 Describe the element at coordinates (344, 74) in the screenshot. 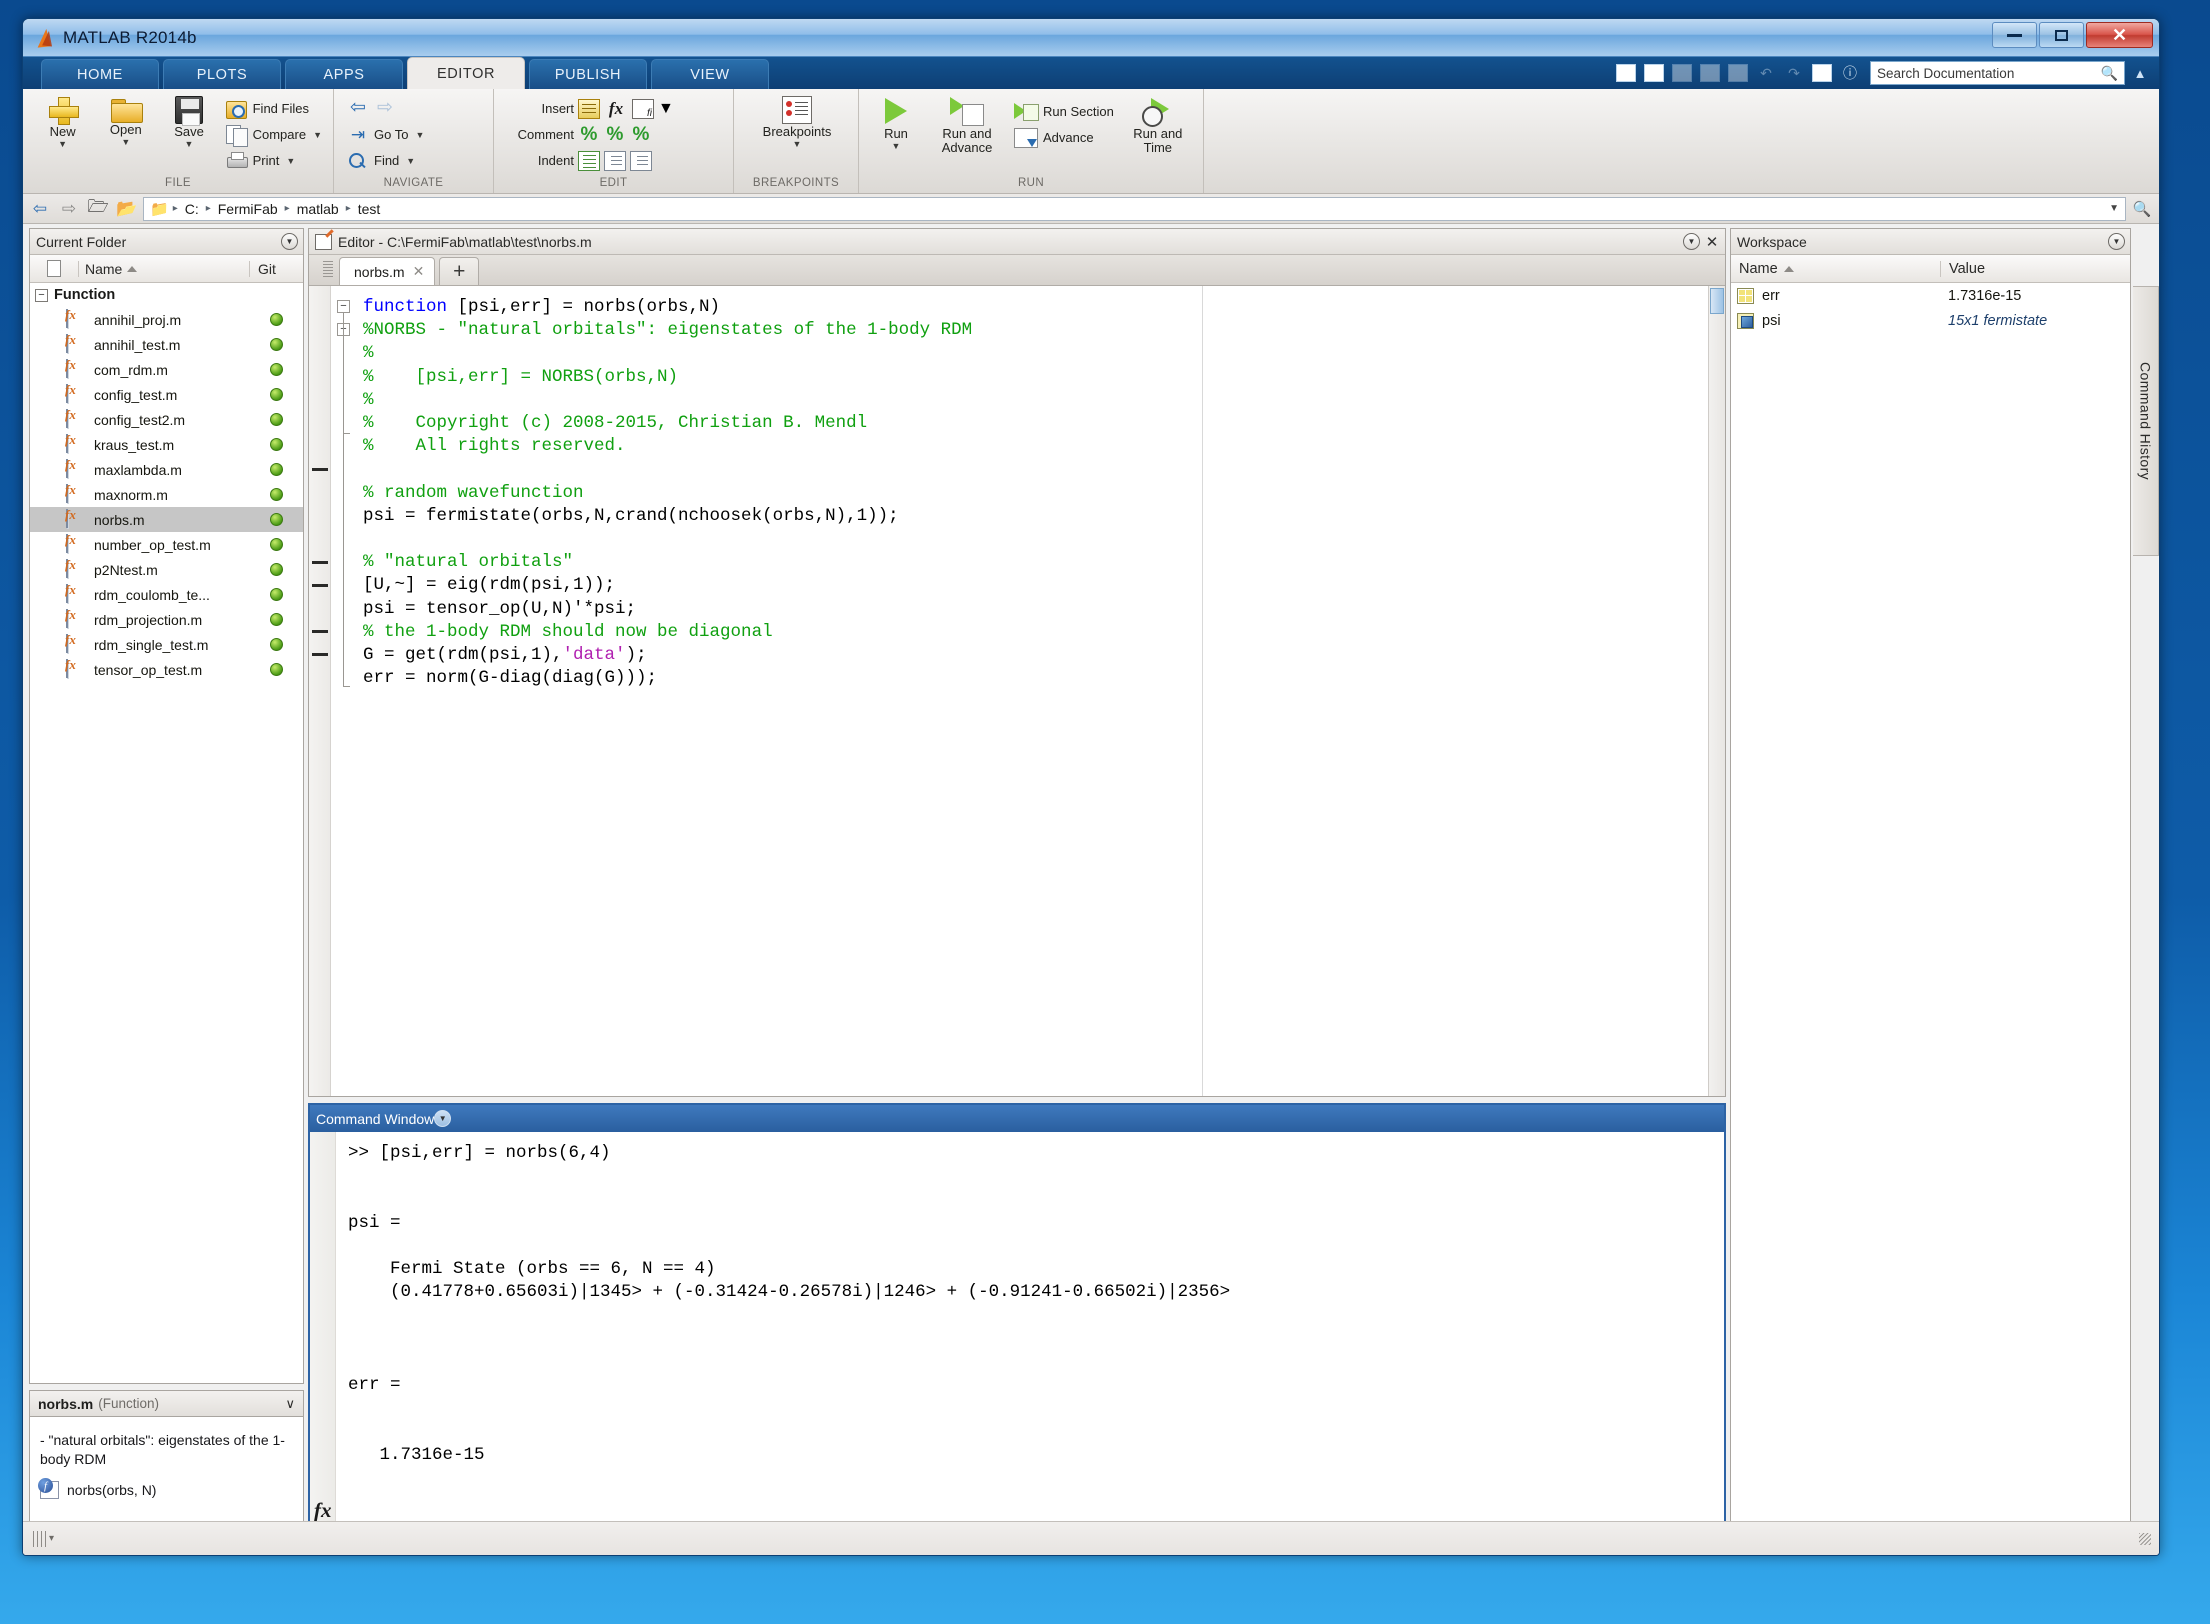

I see `tab-apps: APPS` at that location.